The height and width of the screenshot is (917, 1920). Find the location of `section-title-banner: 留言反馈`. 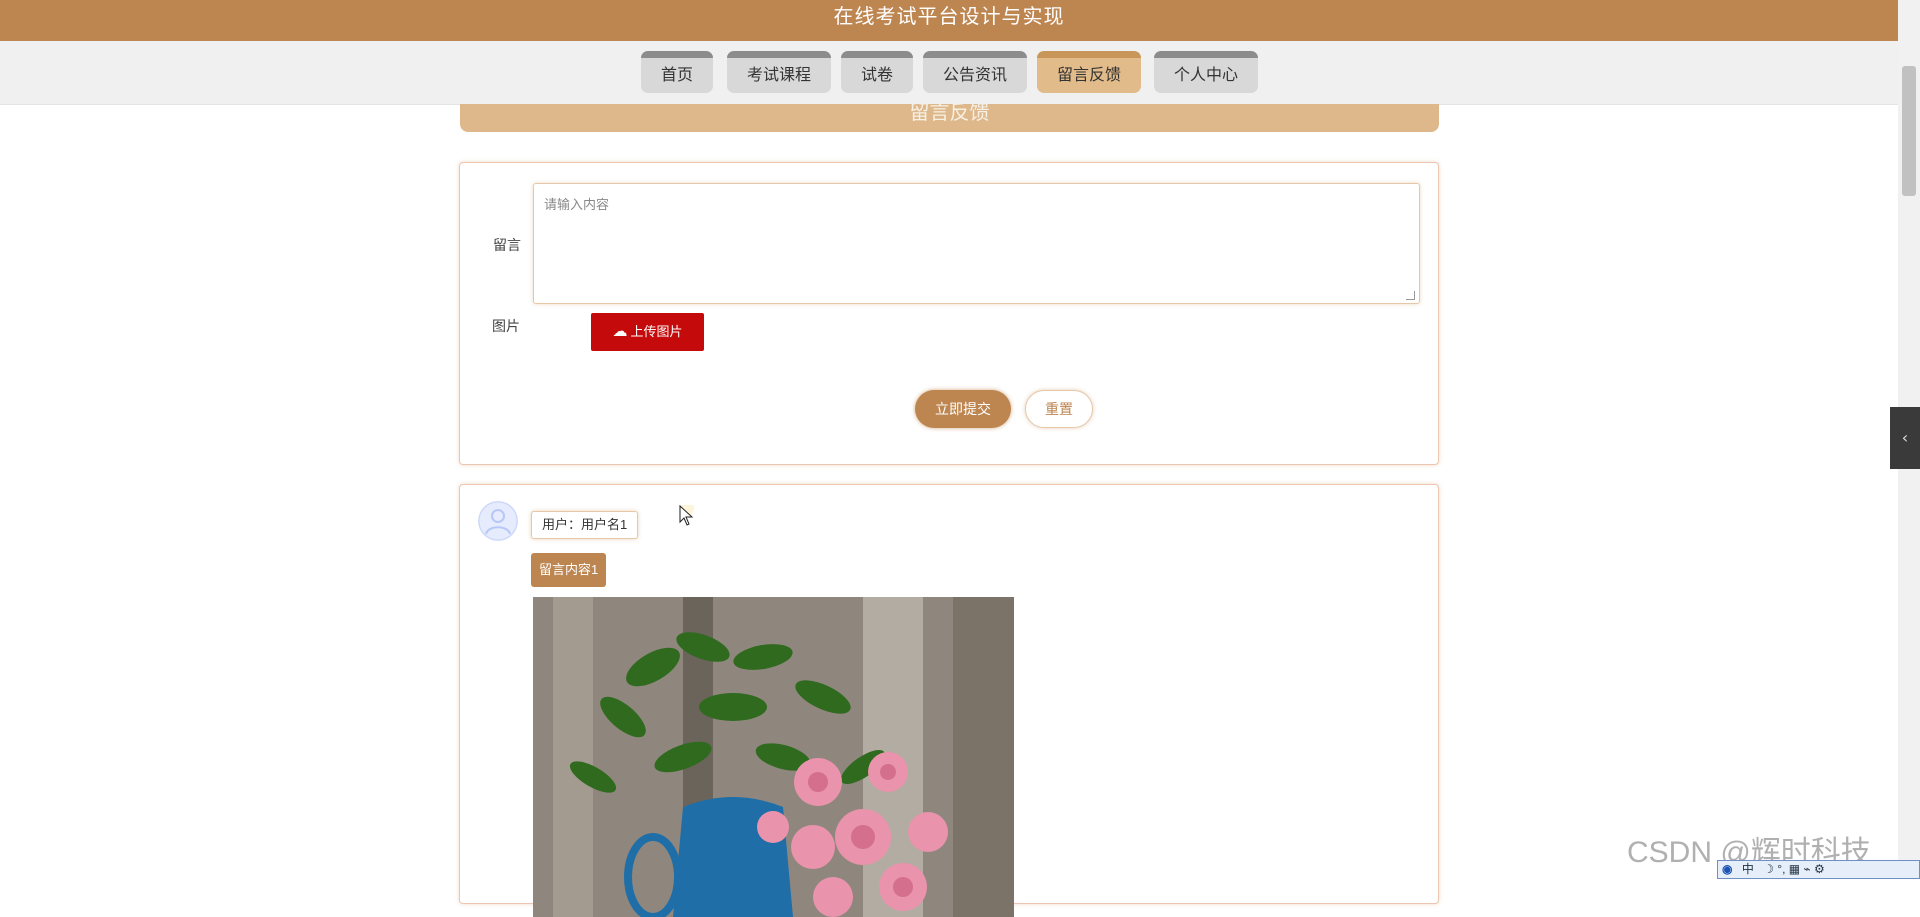

section-title-banner: 留言反馈 is located at coordinates (949, 118).